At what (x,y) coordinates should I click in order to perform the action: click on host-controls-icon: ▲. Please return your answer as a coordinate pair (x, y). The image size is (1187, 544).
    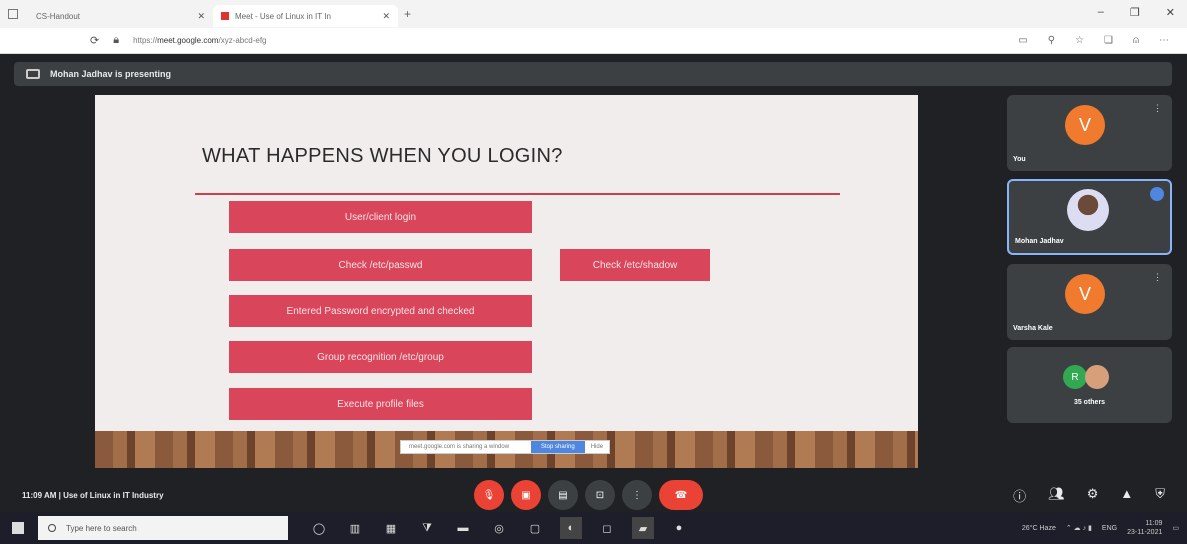
    Looking at the image, I should click on (1126, 495).